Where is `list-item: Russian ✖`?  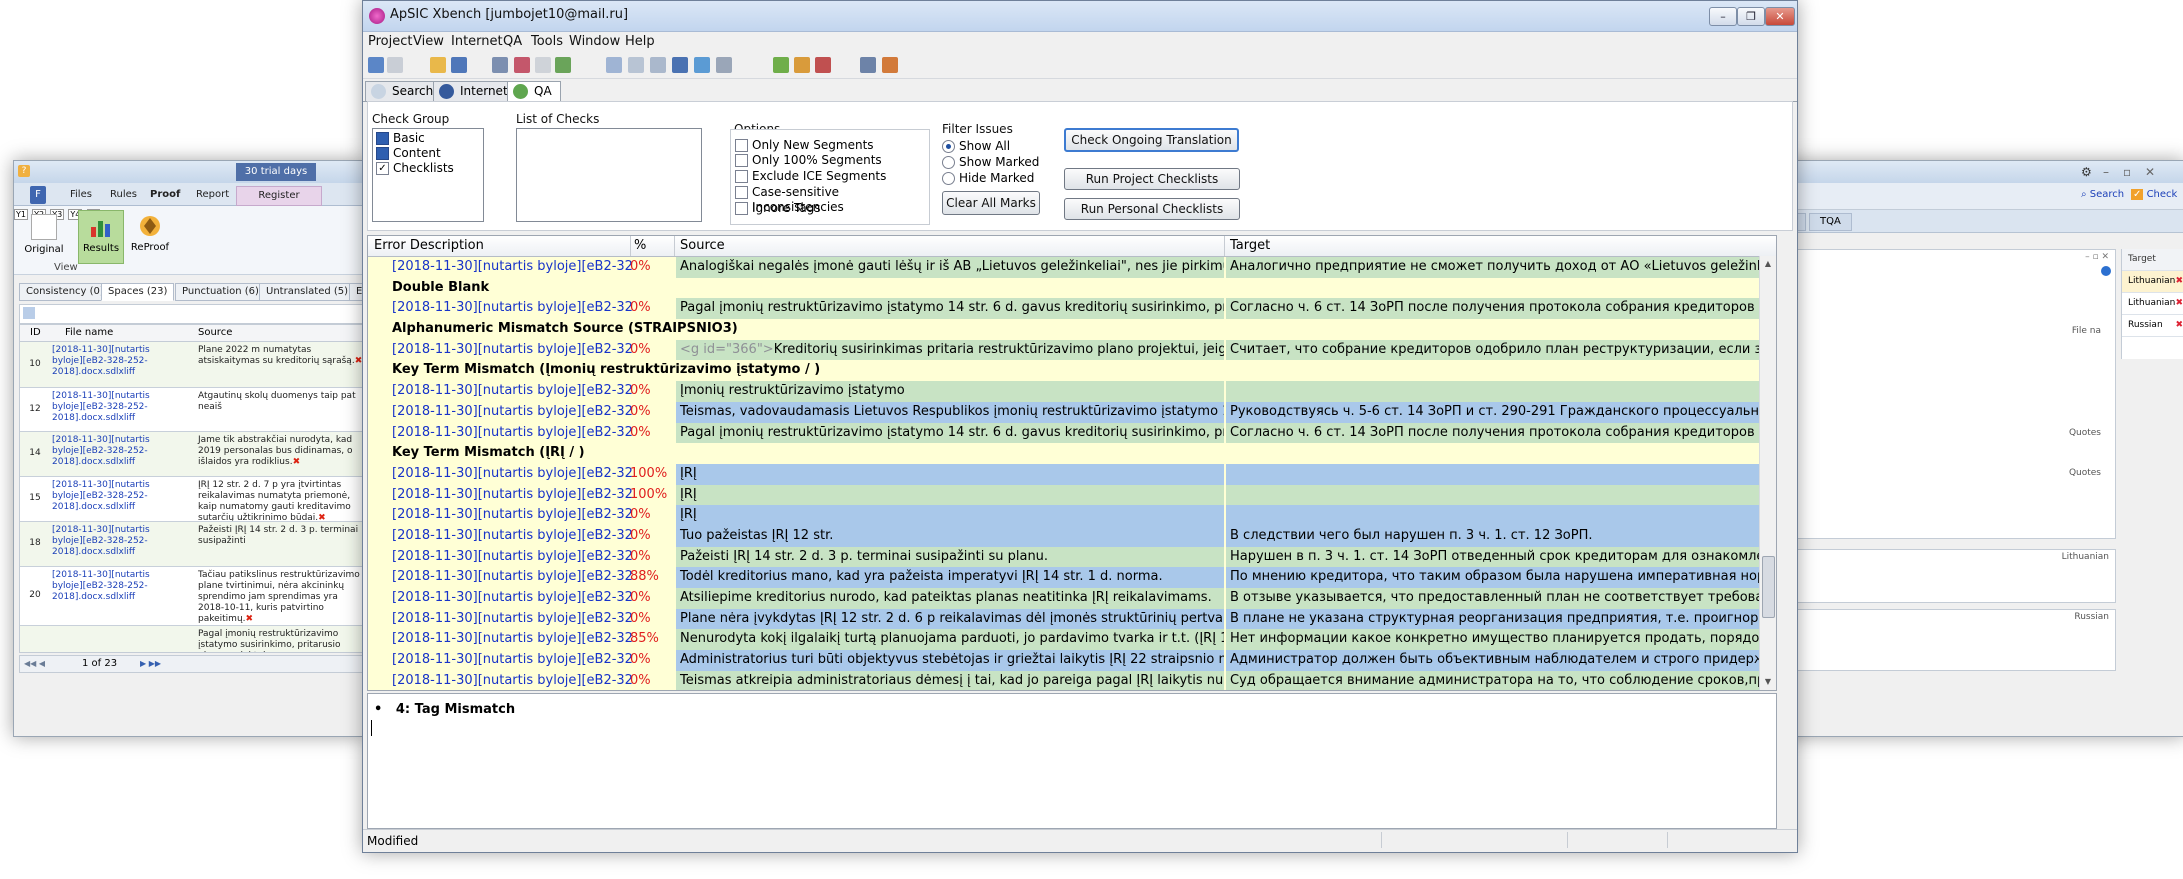
list-item: Russian ✖ is located at coordinates (2152, 326).